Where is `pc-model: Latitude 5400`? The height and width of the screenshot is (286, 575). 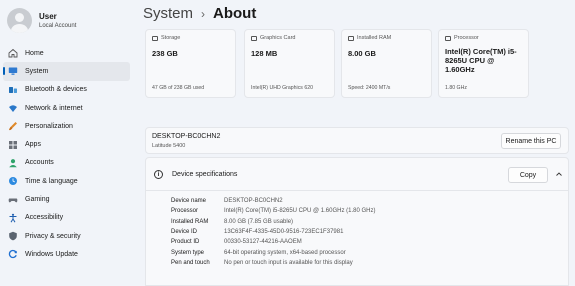 pc-model: Latitude 5400 is located at coordinates (169, 146).